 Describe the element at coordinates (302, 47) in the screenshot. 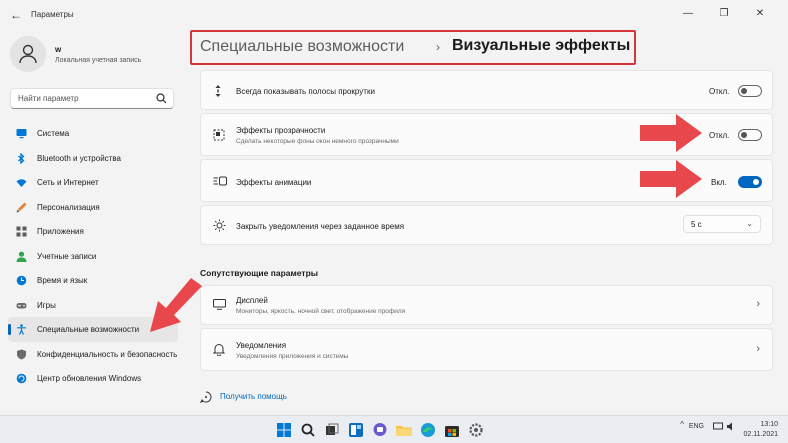

I see `breadcrumb-parent: Специальные возможности` at that location.